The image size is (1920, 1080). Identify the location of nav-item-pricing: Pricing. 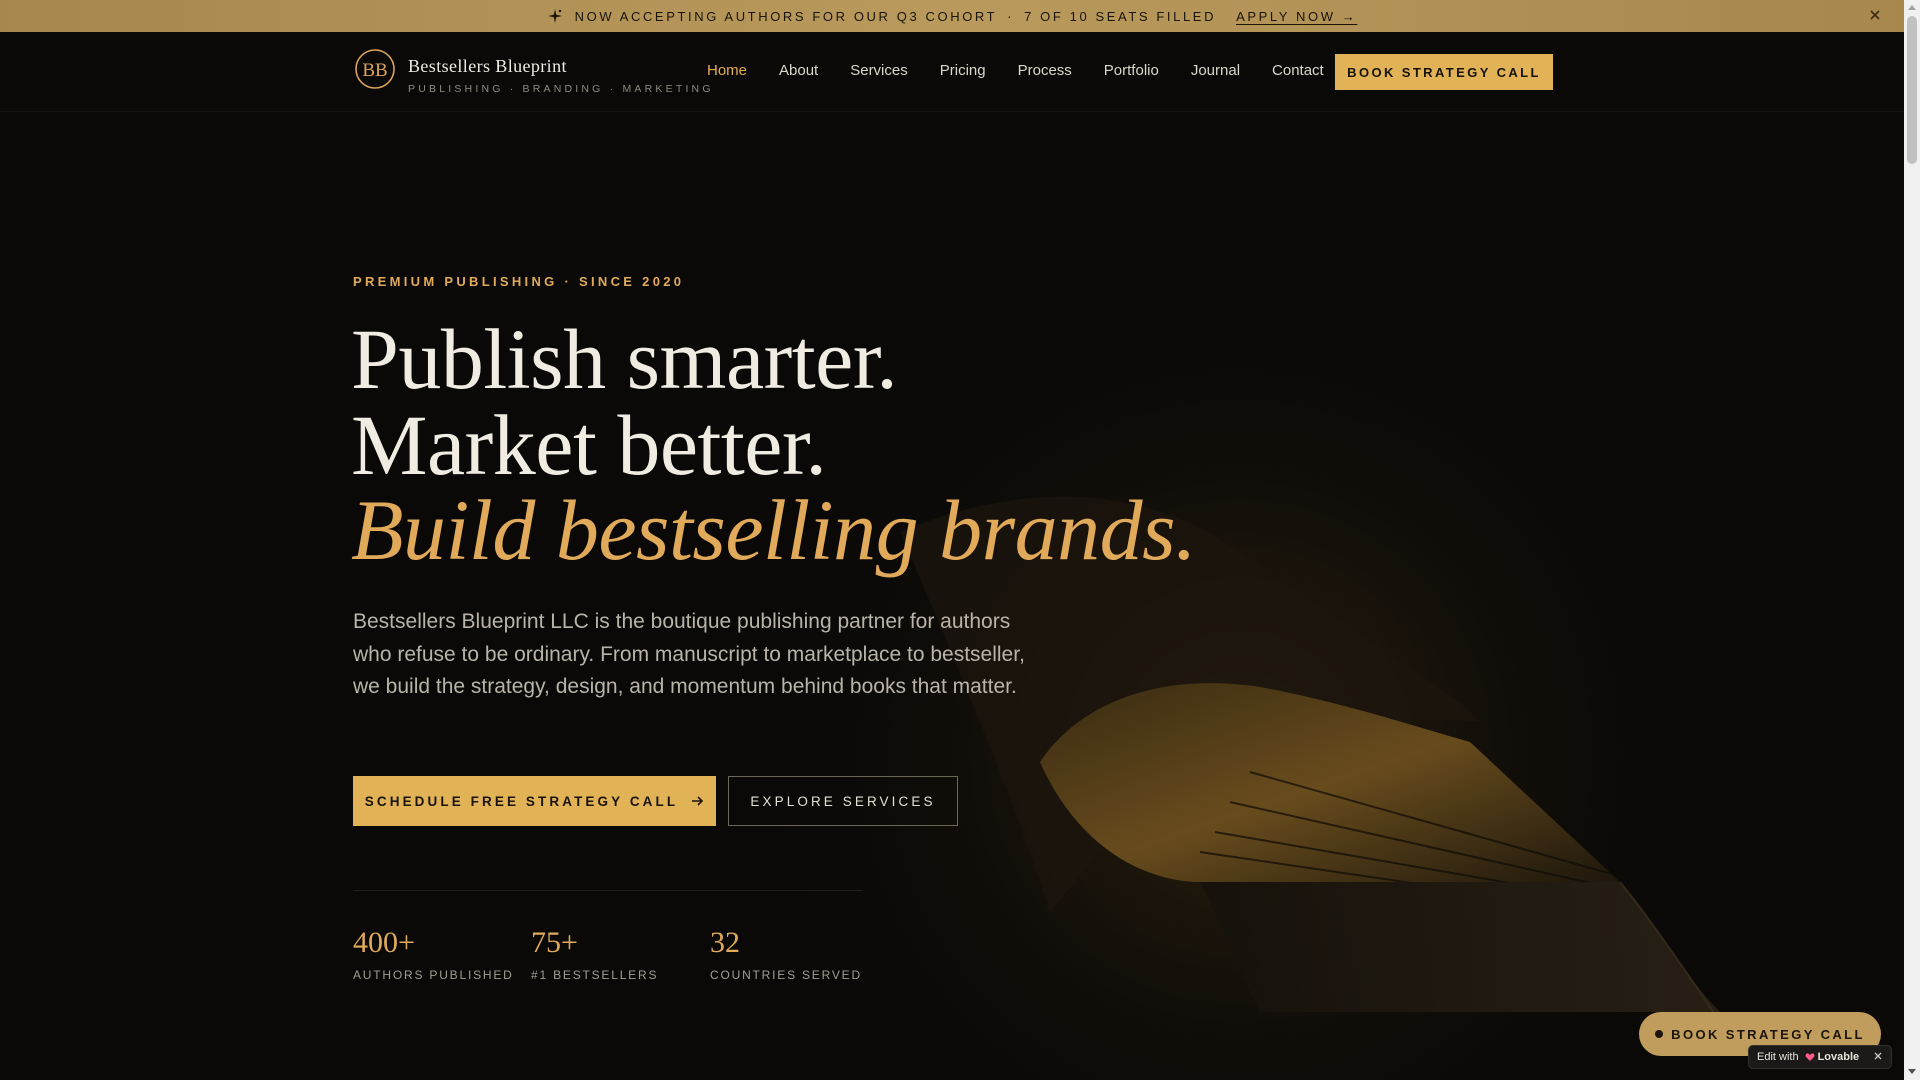
(963, 70).